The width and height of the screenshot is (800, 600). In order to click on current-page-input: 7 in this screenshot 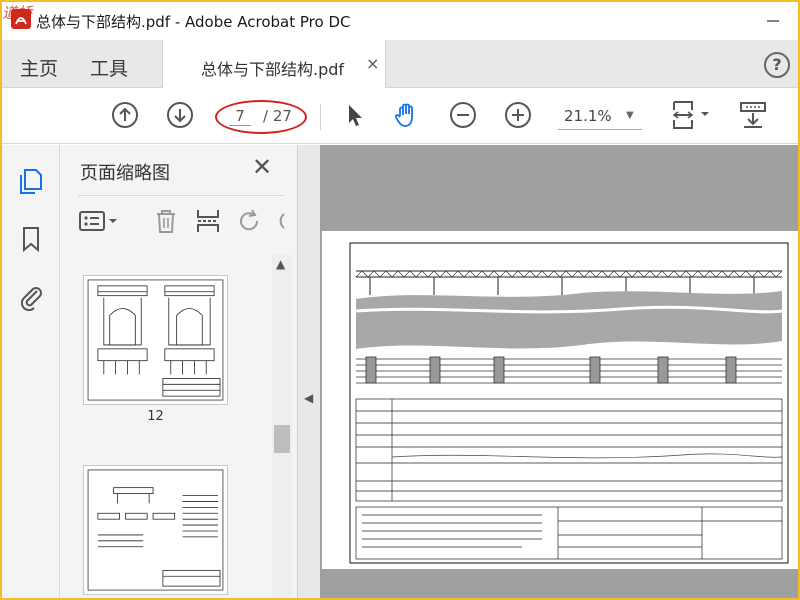, I will do `click(240, 116)`.